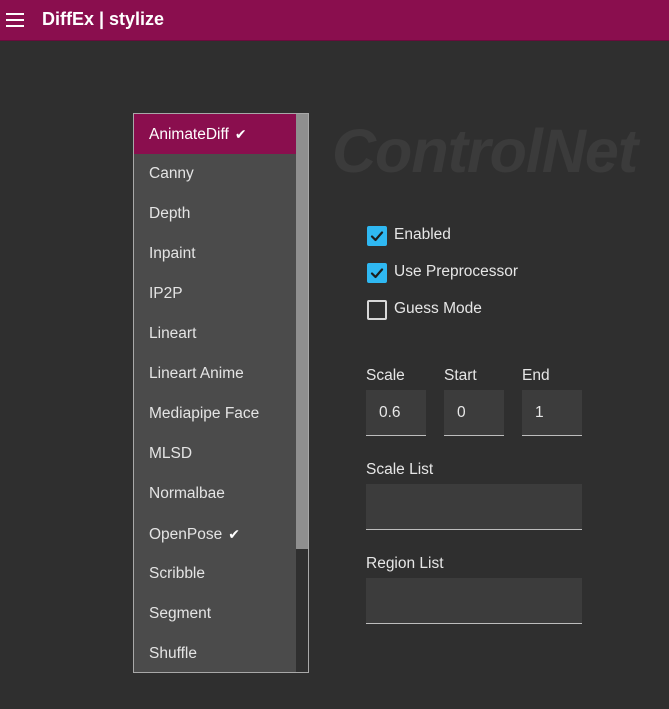 The width and height of the screenshot is (669, 709). What do you see at coordinates (103, 19) in the screenshot?
I see `app-title: DiffEx | stylize` at bounding box center [103, 19].